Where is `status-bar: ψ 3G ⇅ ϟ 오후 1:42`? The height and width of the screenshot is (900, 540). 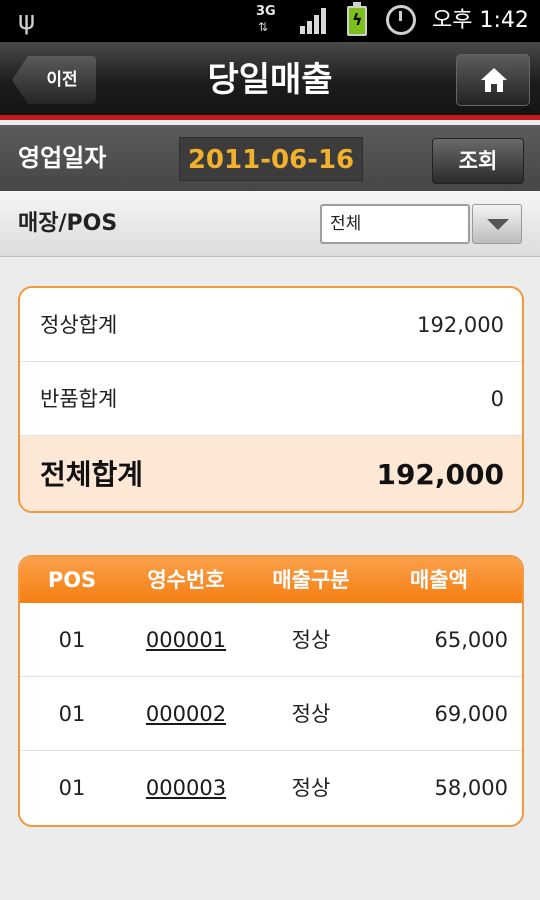
status-bar: ψ 3G ⇅ ϟ 오후 1:42 is located at coordinates (270, 21).